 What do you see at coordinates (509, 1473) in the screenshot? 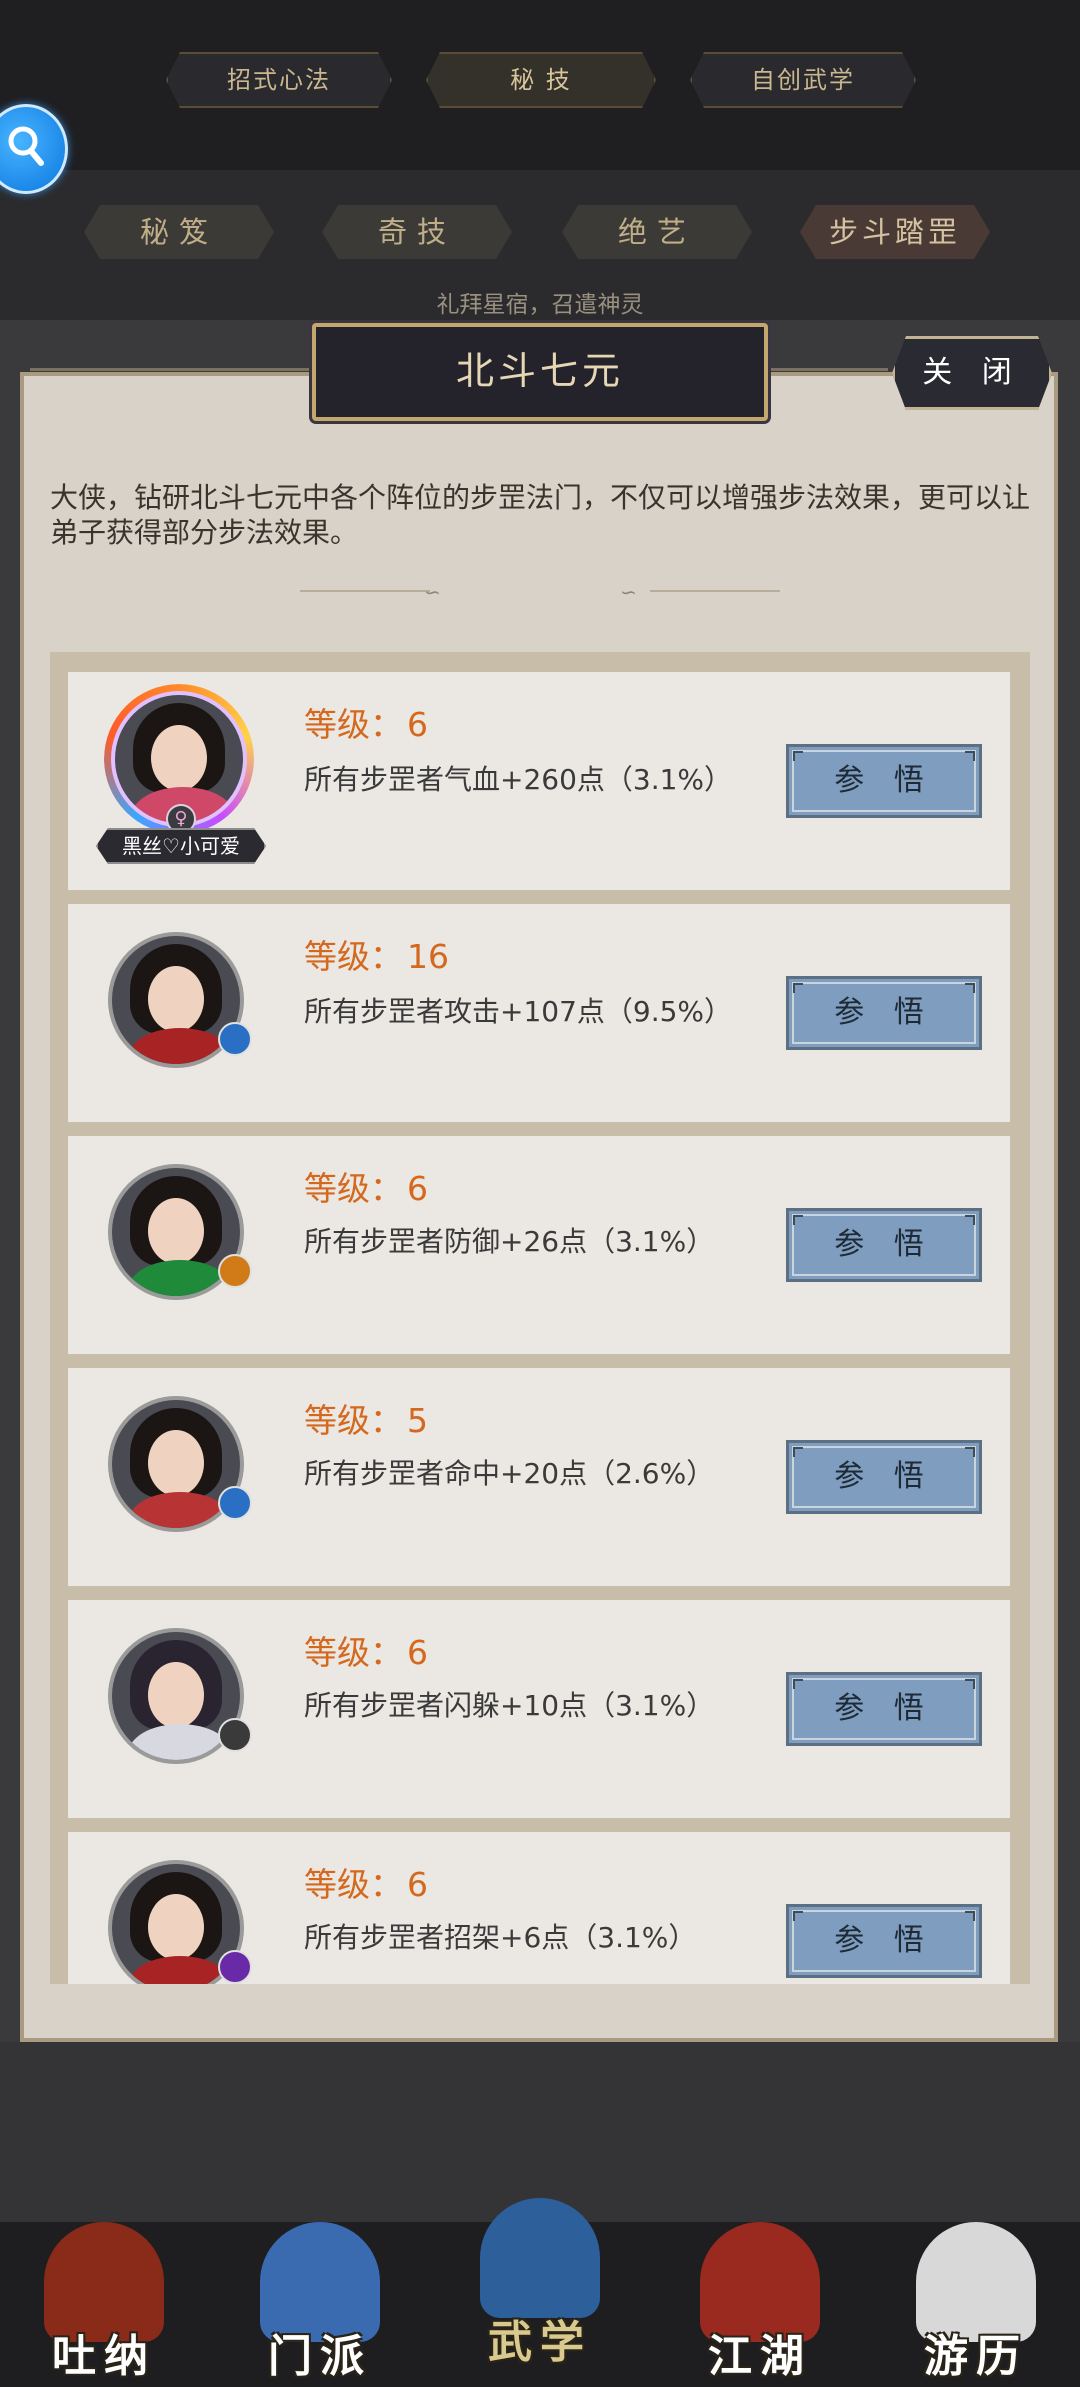
I see `effect-text: 所有步罡者命中+20点（2.6%）` at bounding box center [509, 1473].